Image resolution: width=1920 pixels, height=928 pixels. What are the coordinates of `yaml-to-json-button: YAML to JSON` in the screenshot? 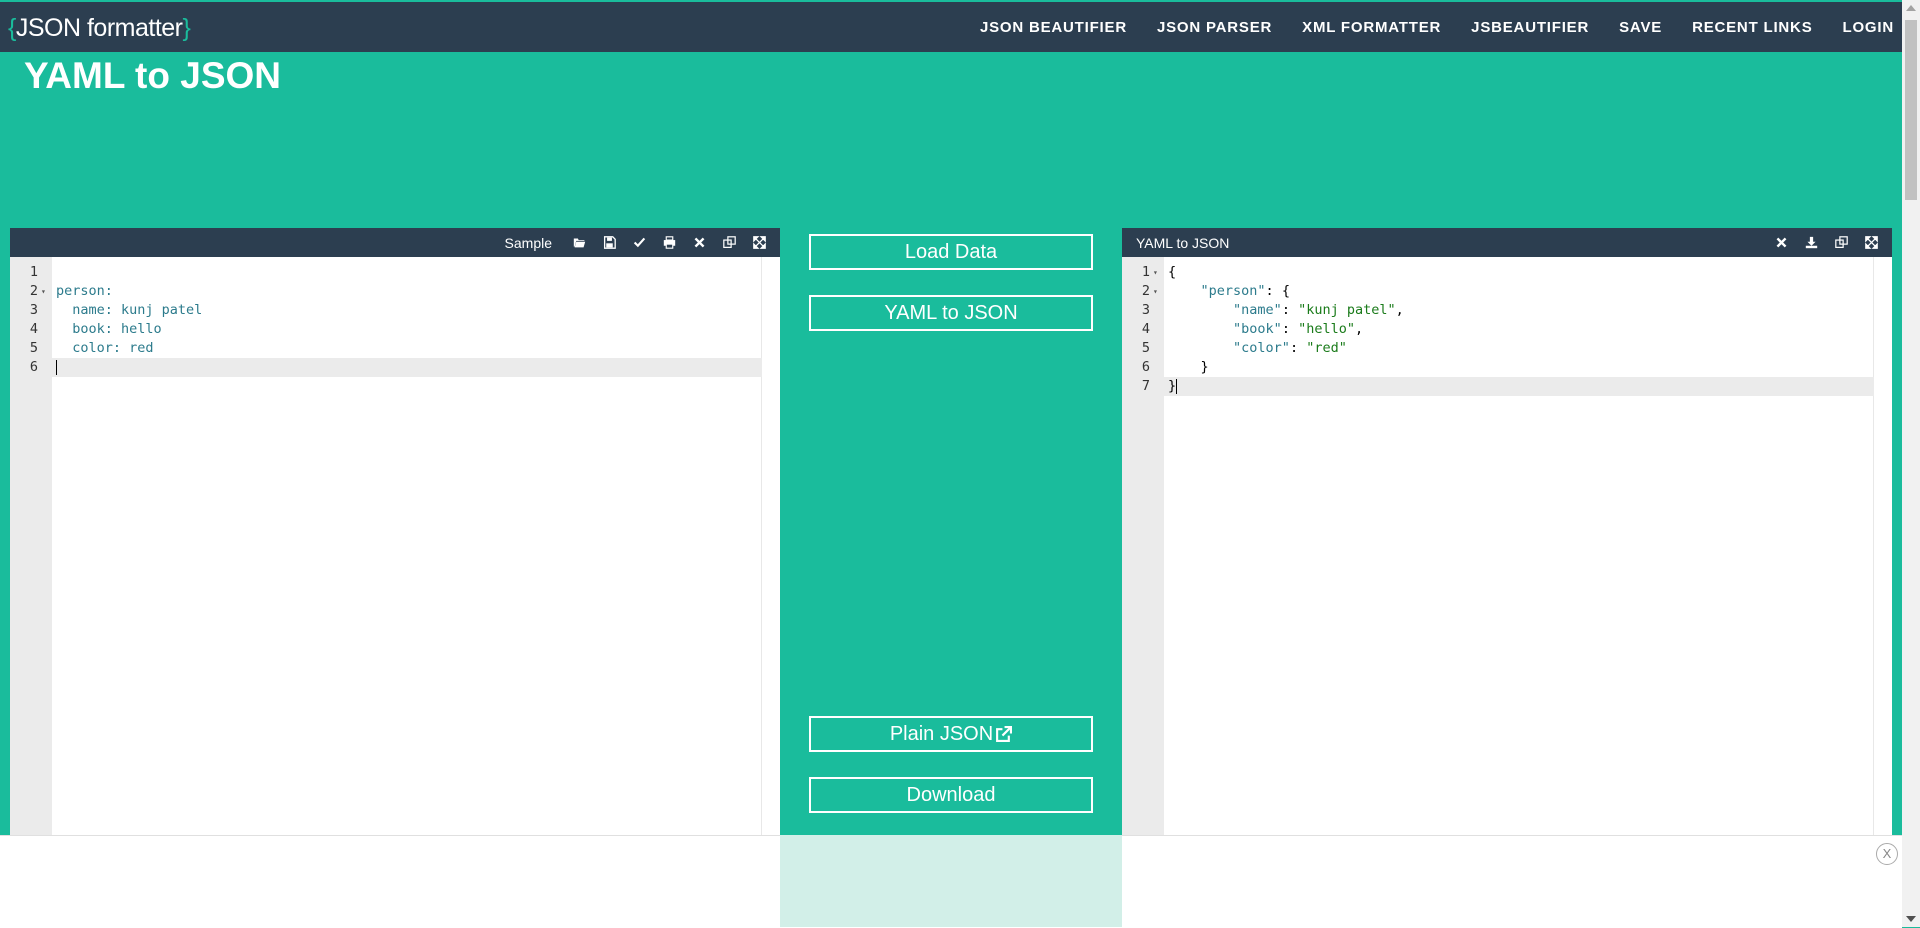 It's located at (951, 313).